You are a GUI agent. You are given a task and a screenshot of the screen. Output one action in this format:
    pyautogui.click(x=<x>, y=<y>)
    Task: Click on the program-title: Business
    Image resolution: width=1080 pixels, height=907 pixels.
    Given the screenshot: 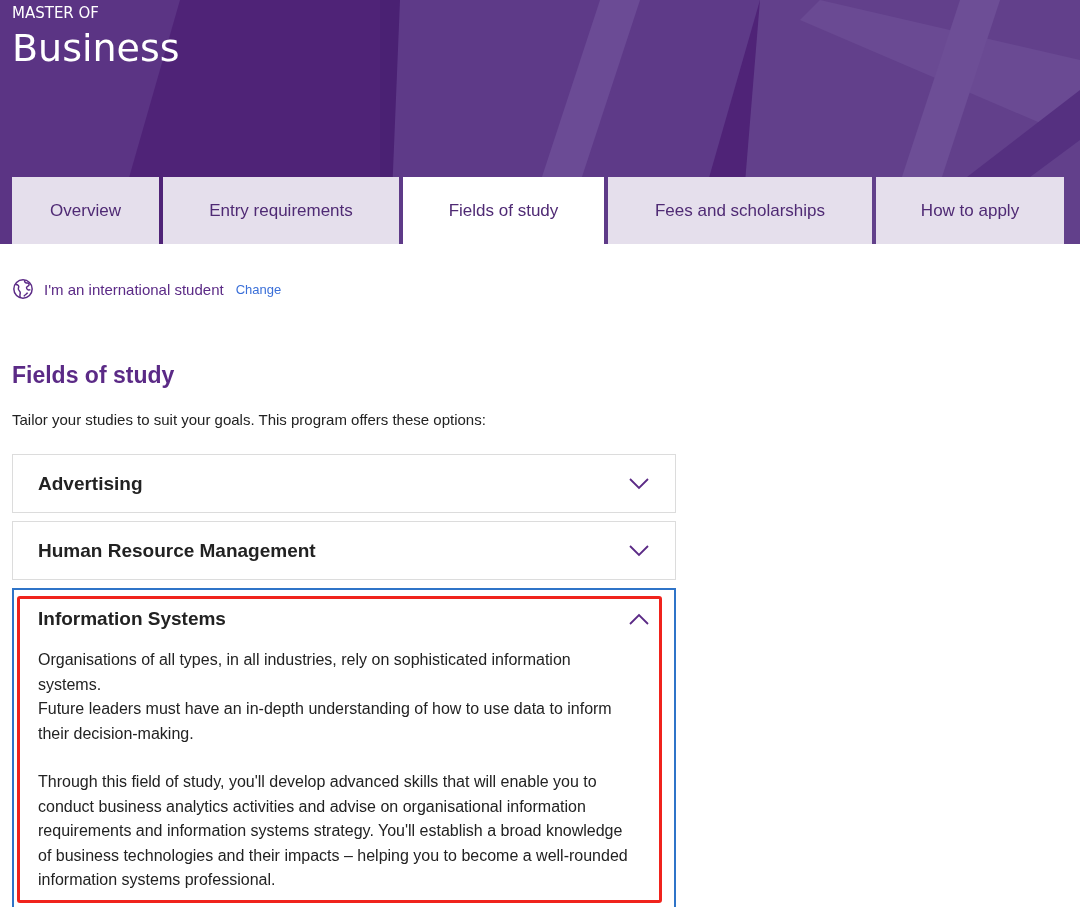 What is the action you would take?
    pyautogui.click(x=96, y=48)
    